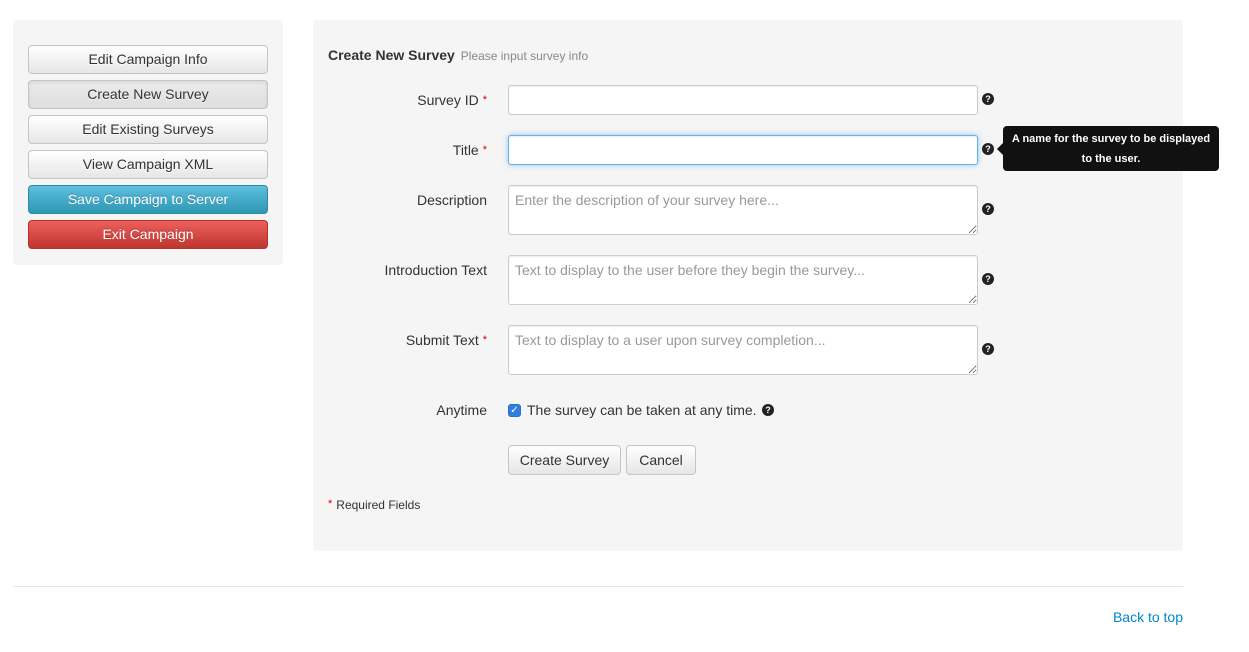 The height and width of the screenshot is (652, 1249). I want to click on anytime-checkbox-text: The survey can be taken at any time., so click(642, 410).